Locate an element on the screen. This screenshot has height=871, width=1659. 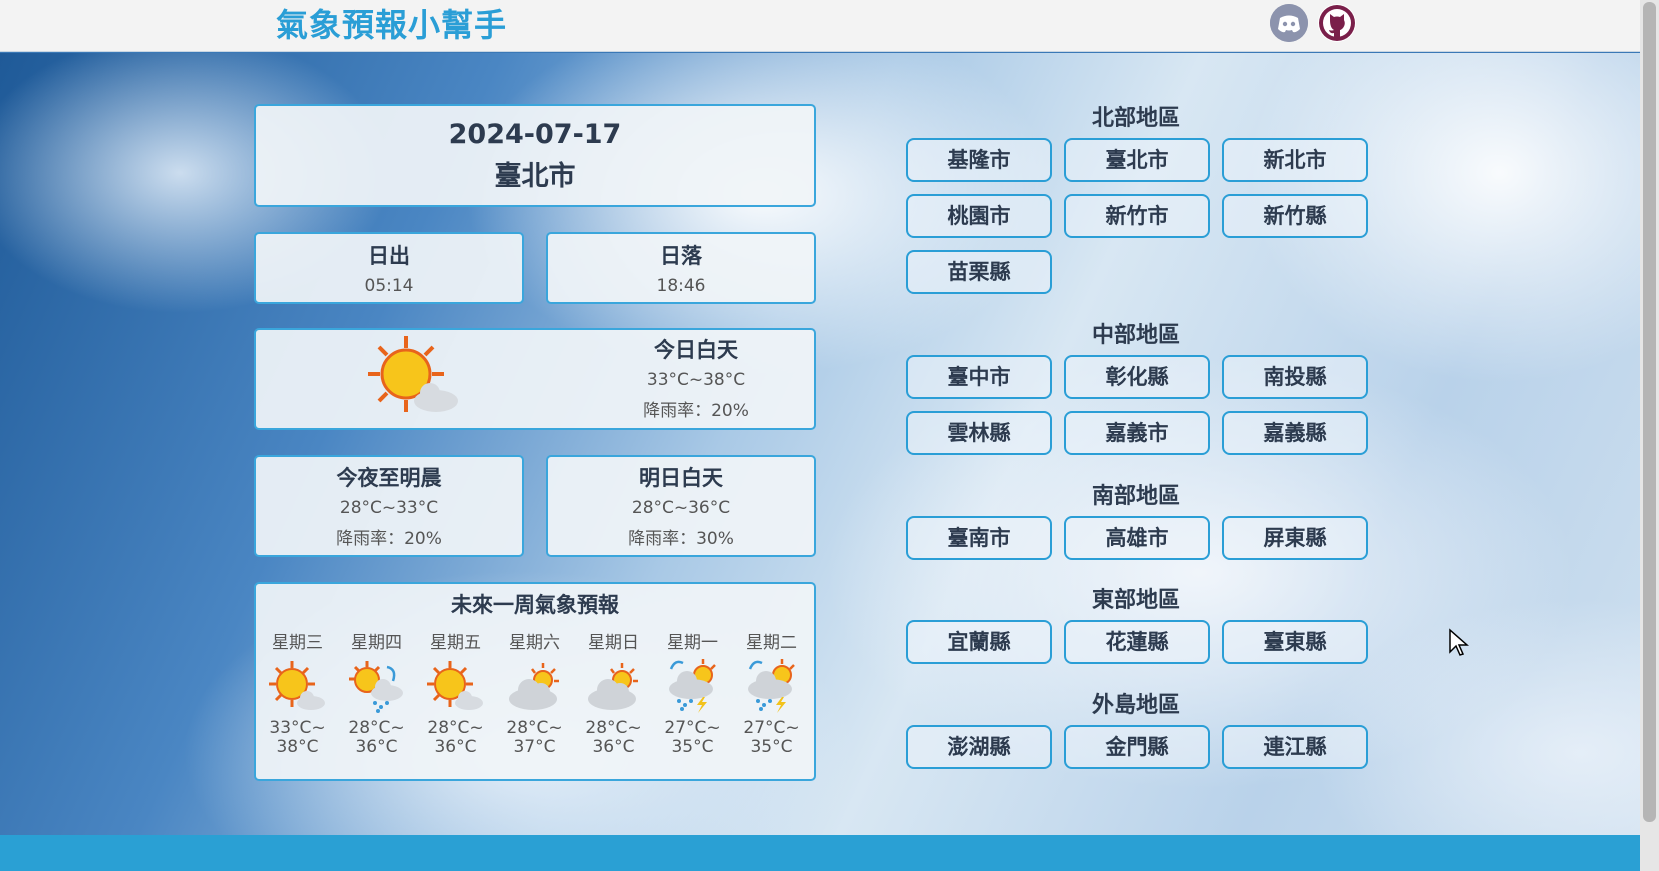
day-name: 星期五 is located at coordinates (455, 643).